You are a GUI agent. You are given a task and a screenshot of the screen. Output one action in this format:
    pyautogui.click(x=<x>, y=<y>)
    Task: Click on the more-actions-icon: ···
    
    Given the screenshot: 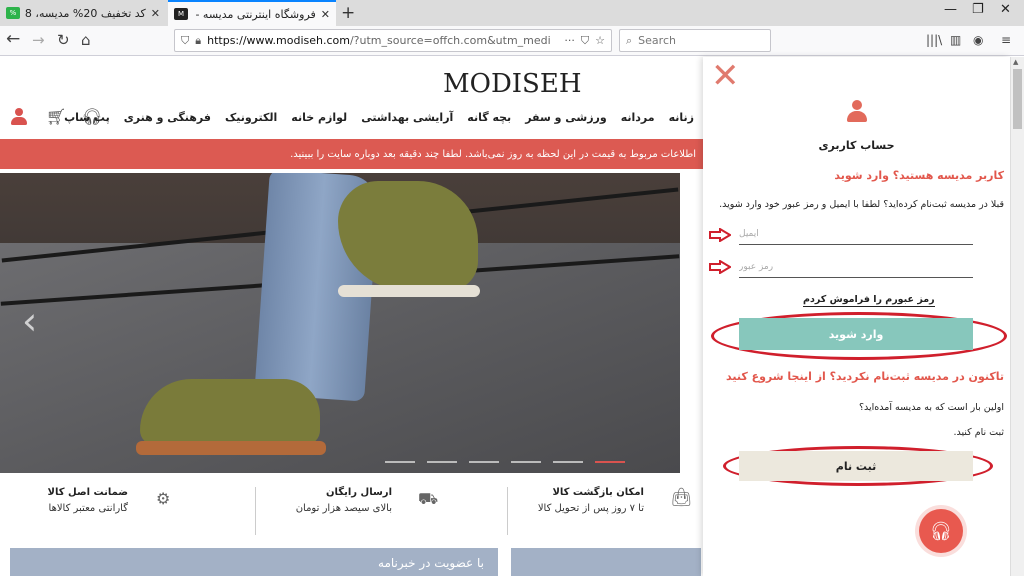 What is the action you would take?
    pyautogui.click(x=569, y=40)
    